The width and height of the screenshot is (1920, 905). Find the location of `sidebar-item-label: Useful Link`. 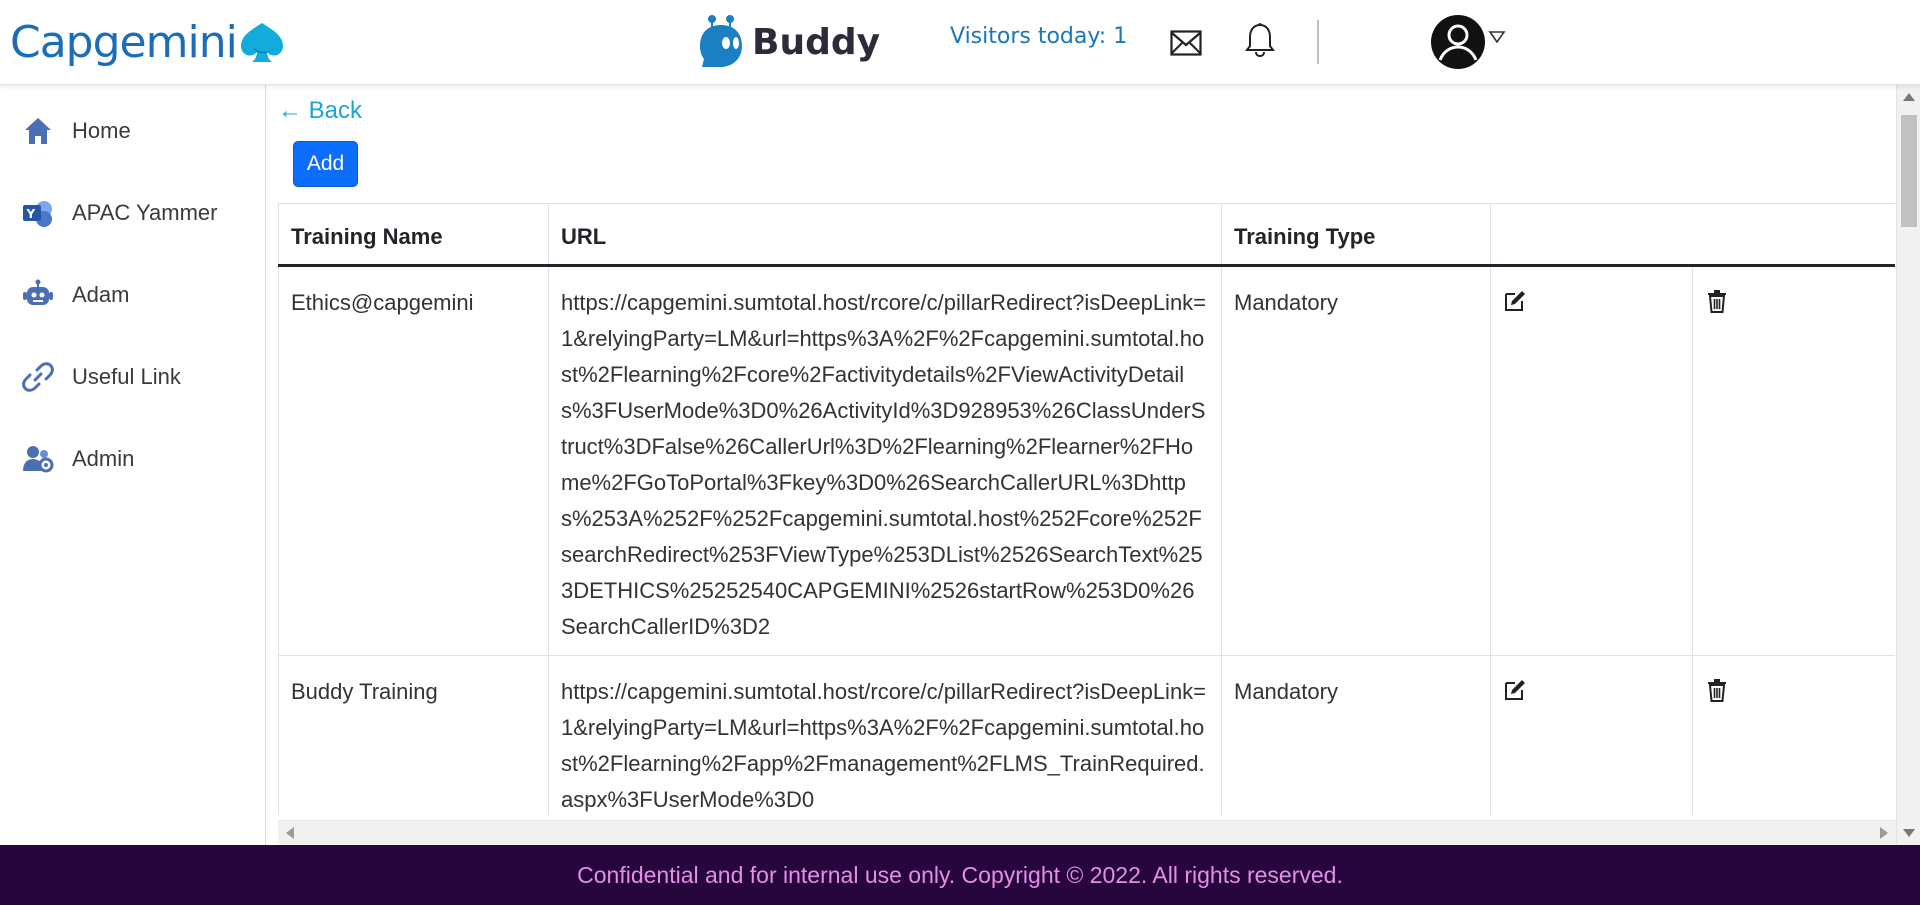

sidebar-item-label: Useful Link is located at coordinates (126, 376).